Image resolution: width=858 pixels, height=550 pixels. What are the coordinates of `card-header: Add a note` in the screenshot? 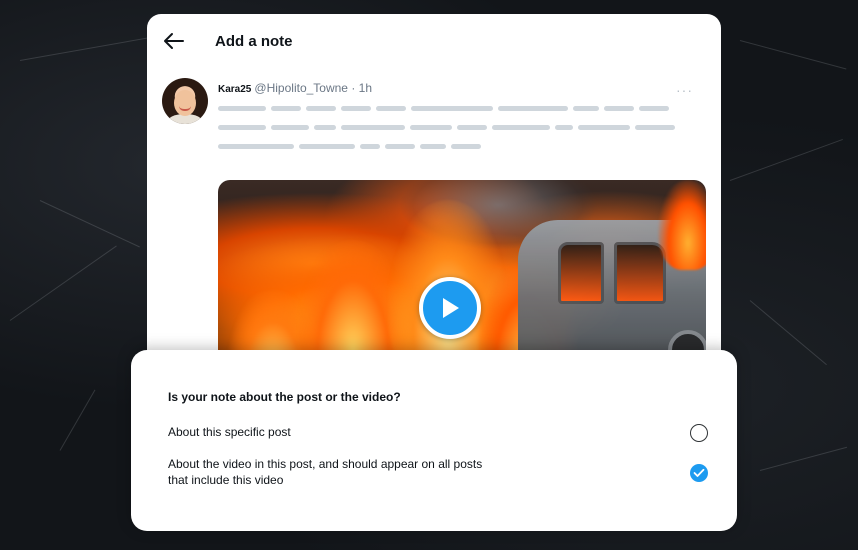 It's located at (434, 42).